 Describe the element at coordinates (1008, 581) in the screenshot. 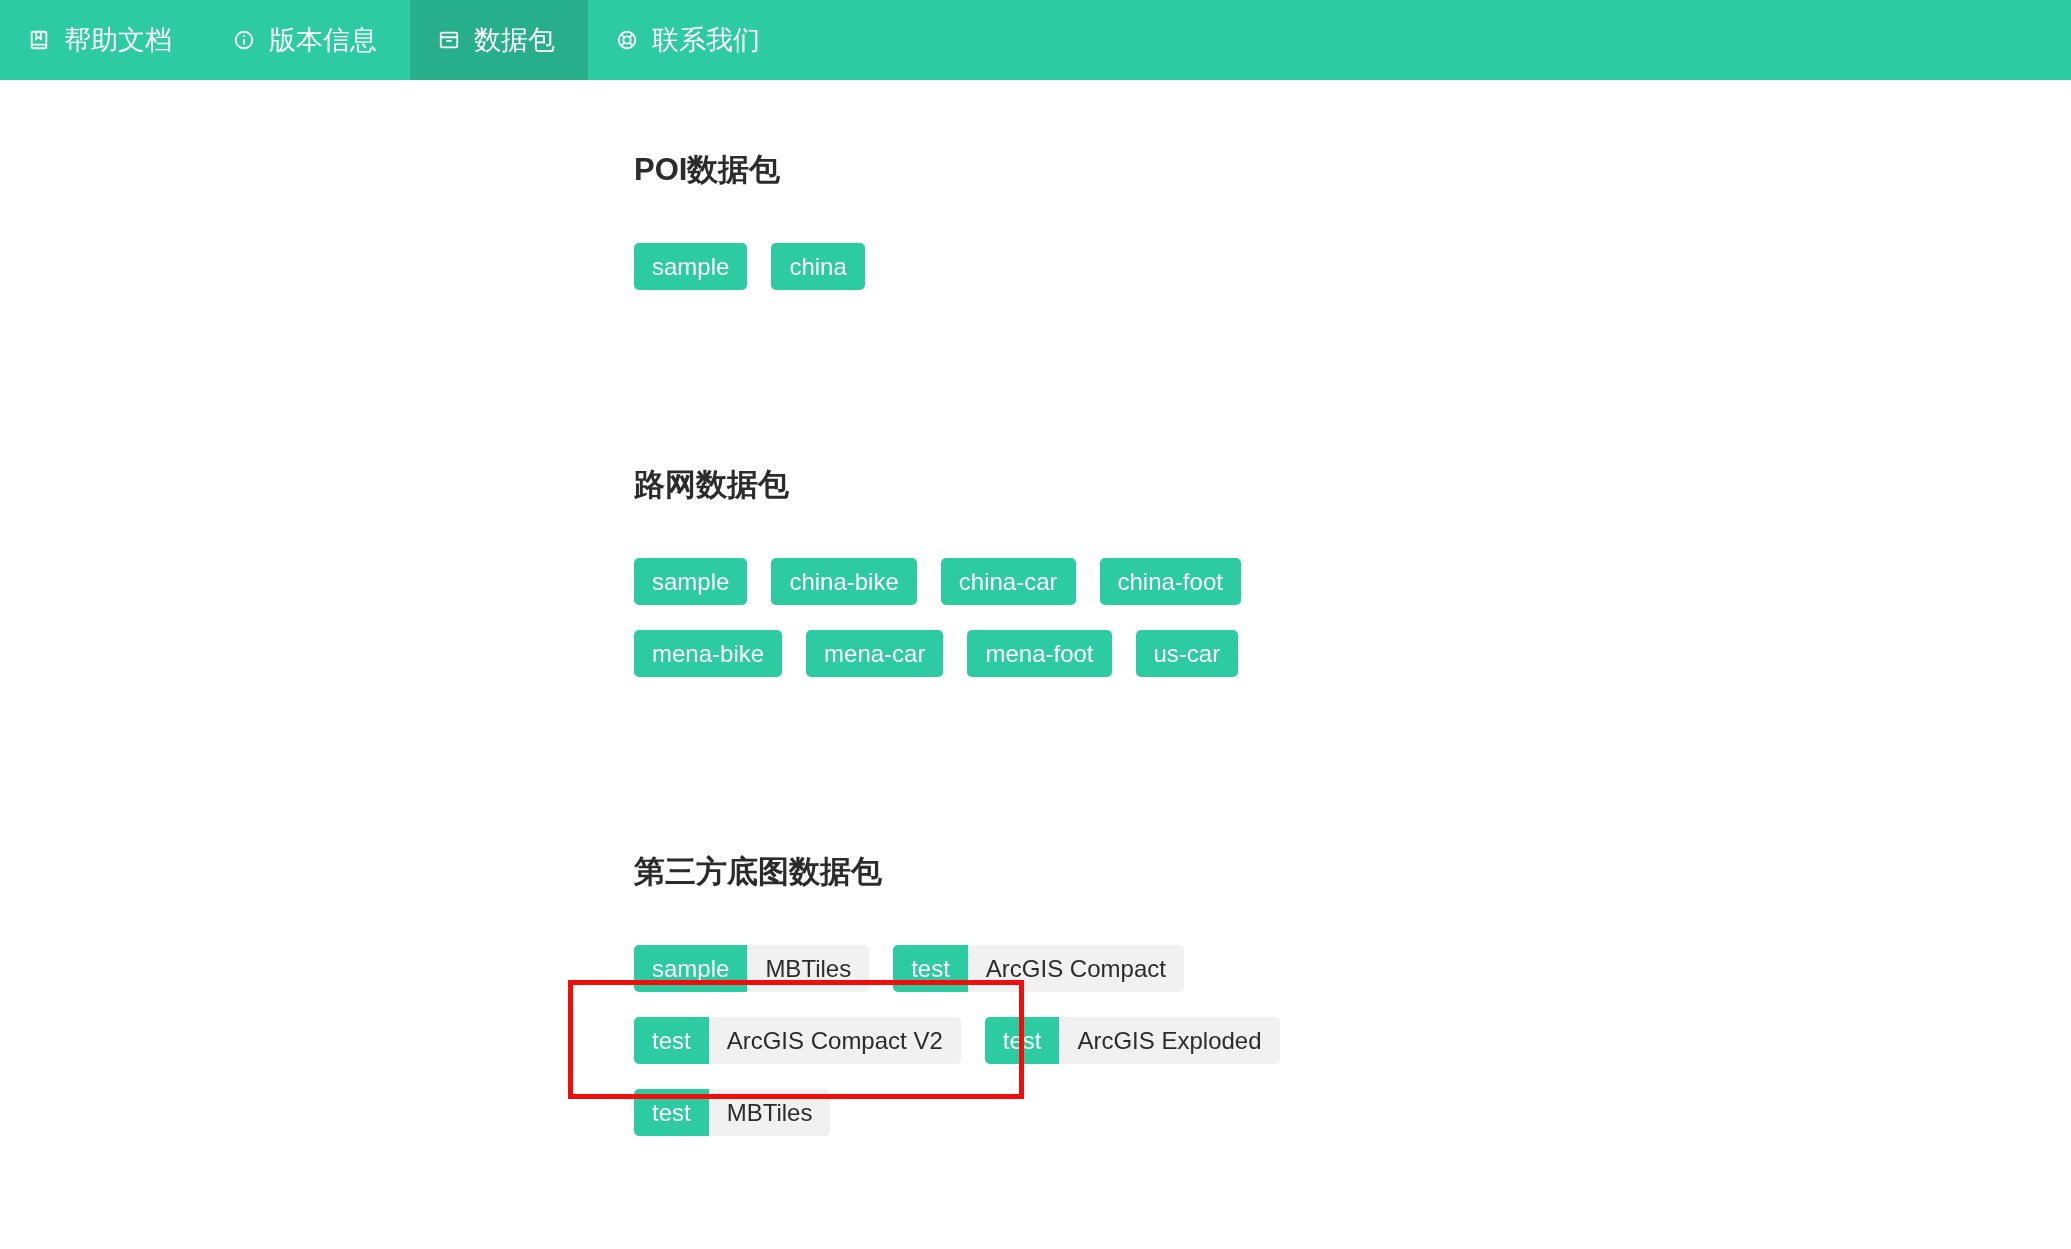

I see `package-tag: china-car` at that location.